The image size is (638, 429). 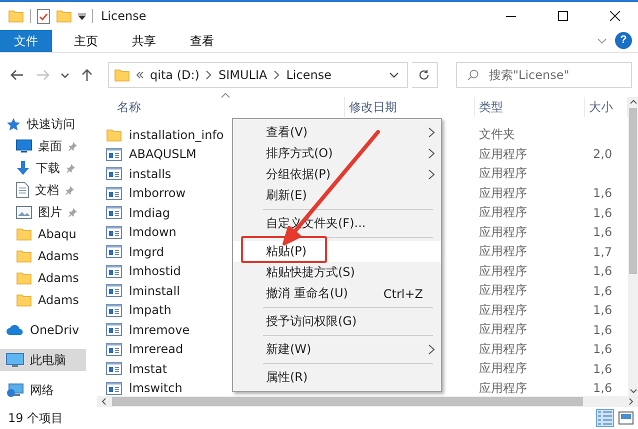 What do you see at coordinates (43, 124) in the screenshot?
I see `sidebar-item: 快速访问` at bounding box center [43, 124].